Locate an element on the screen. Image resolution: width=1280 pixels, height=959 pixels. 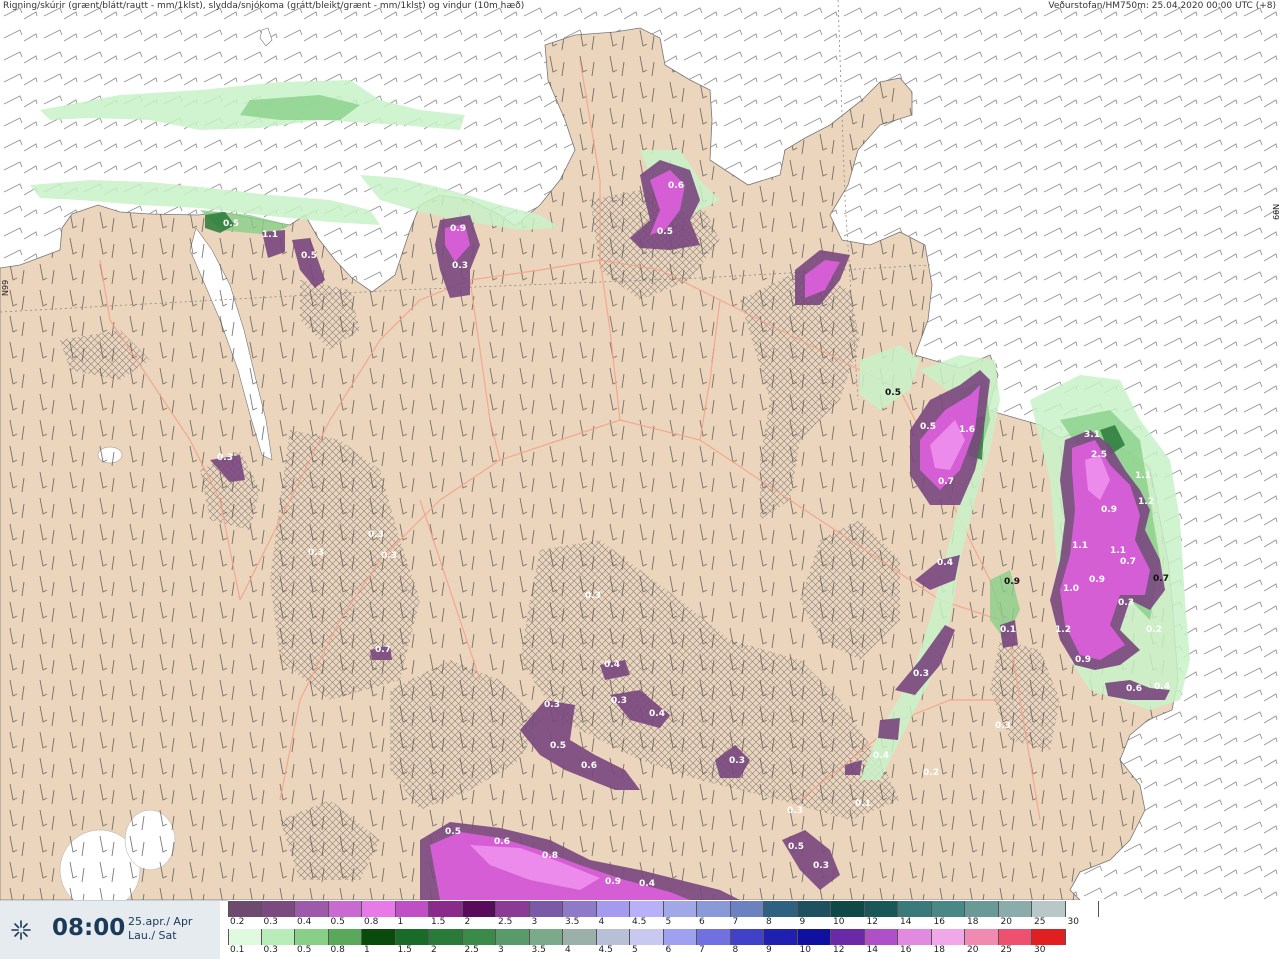
legend-label: 8 is located at coordinates (769, 922).